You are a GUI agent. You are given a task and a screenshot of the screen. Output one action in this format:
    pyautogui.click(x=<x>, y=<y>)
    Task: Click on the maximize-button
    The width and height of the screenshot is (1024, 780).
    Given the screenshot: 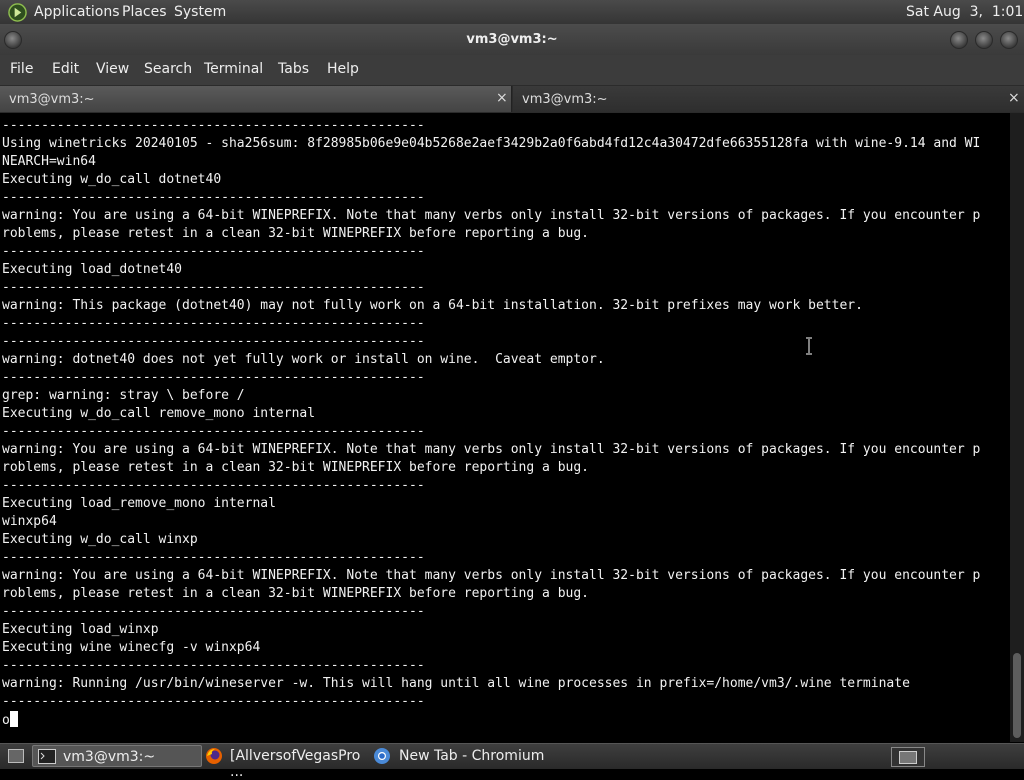 What is the action you would take?
    pyautogui.click(x=984, y=40)
    